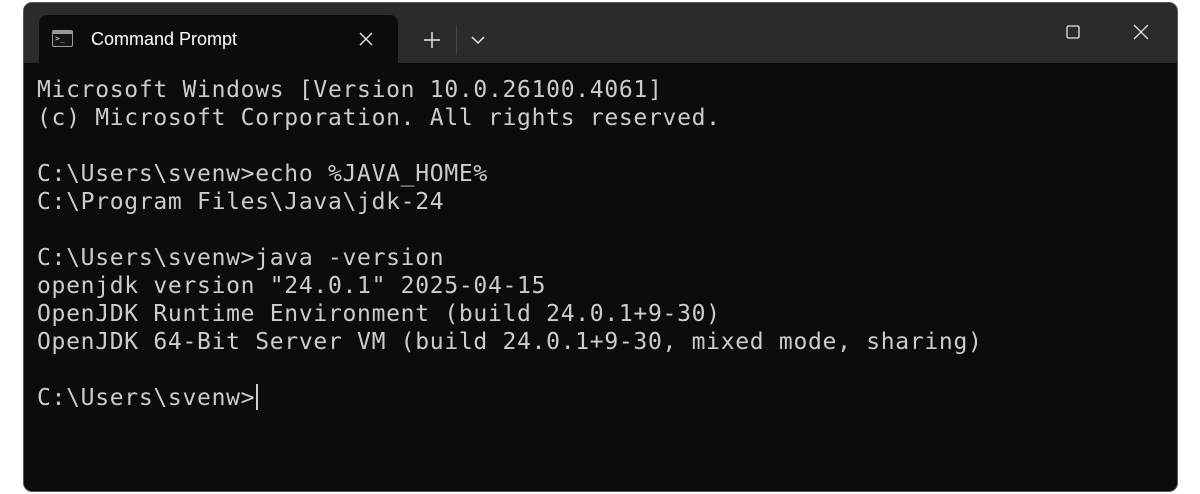  What do you see at coordinates (146, 398) in the screenshot?
I see `current-prompt: C:\Users\svenw>` at bounding box center [146, 398].